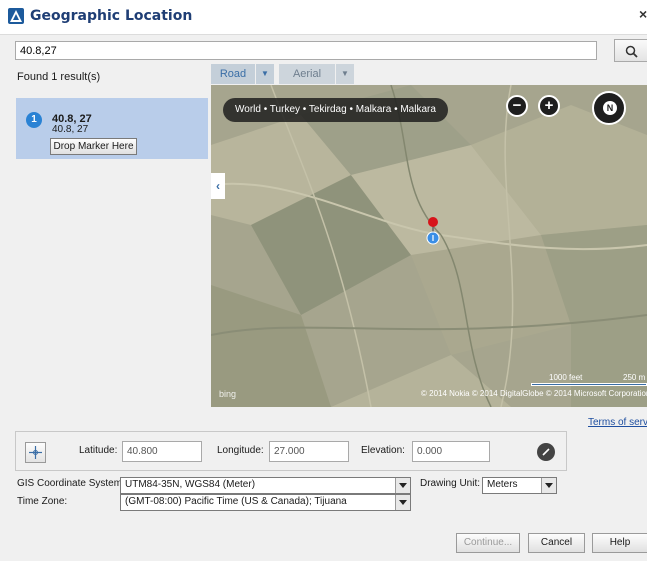  What do you see at coordinates (71, 483) in the screenshot?
I see `gis-coordinate-system-label: GIS Coordinate System:` at bounding box center [71, 483].